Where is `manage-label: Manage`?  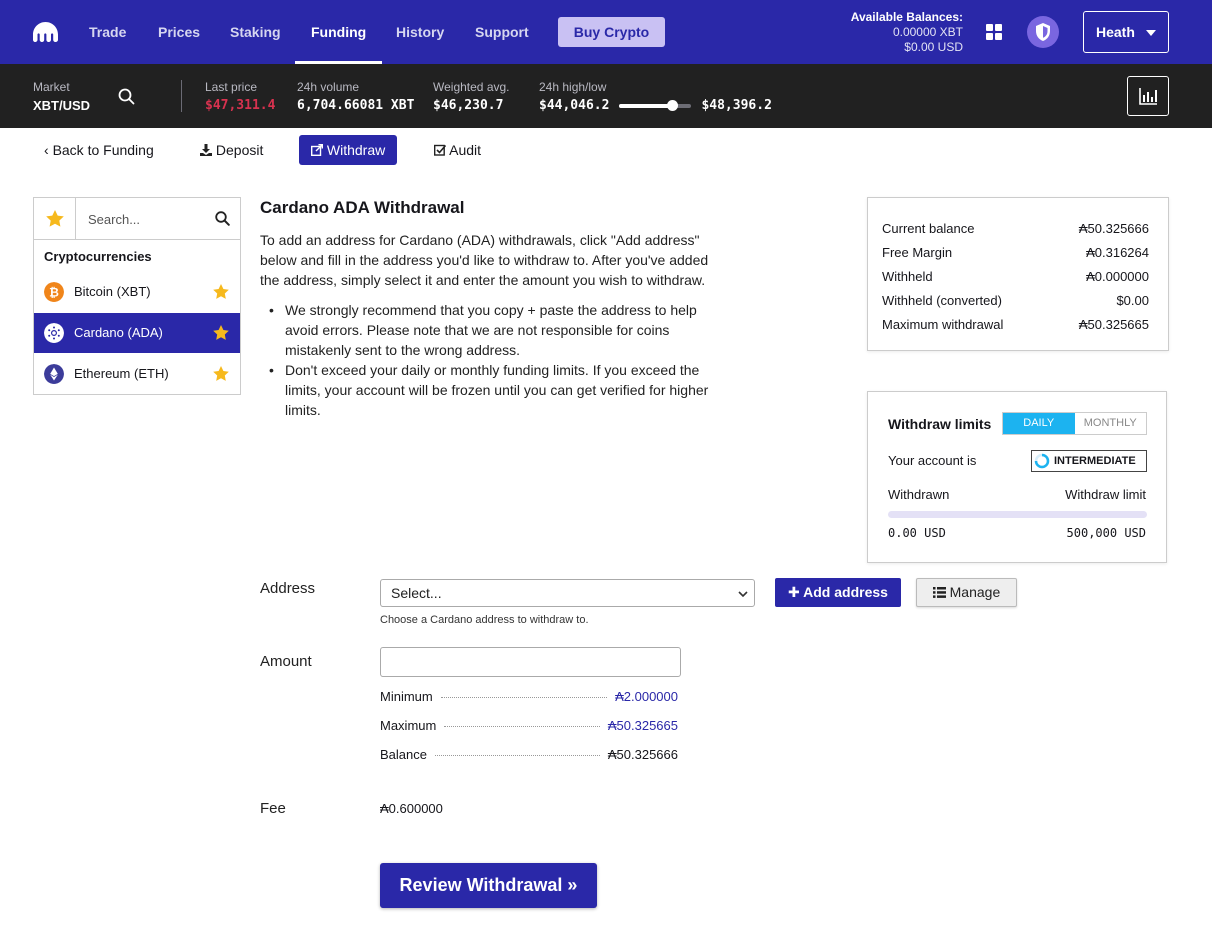 manage-label: Manage is located at coordinates (975, 592).